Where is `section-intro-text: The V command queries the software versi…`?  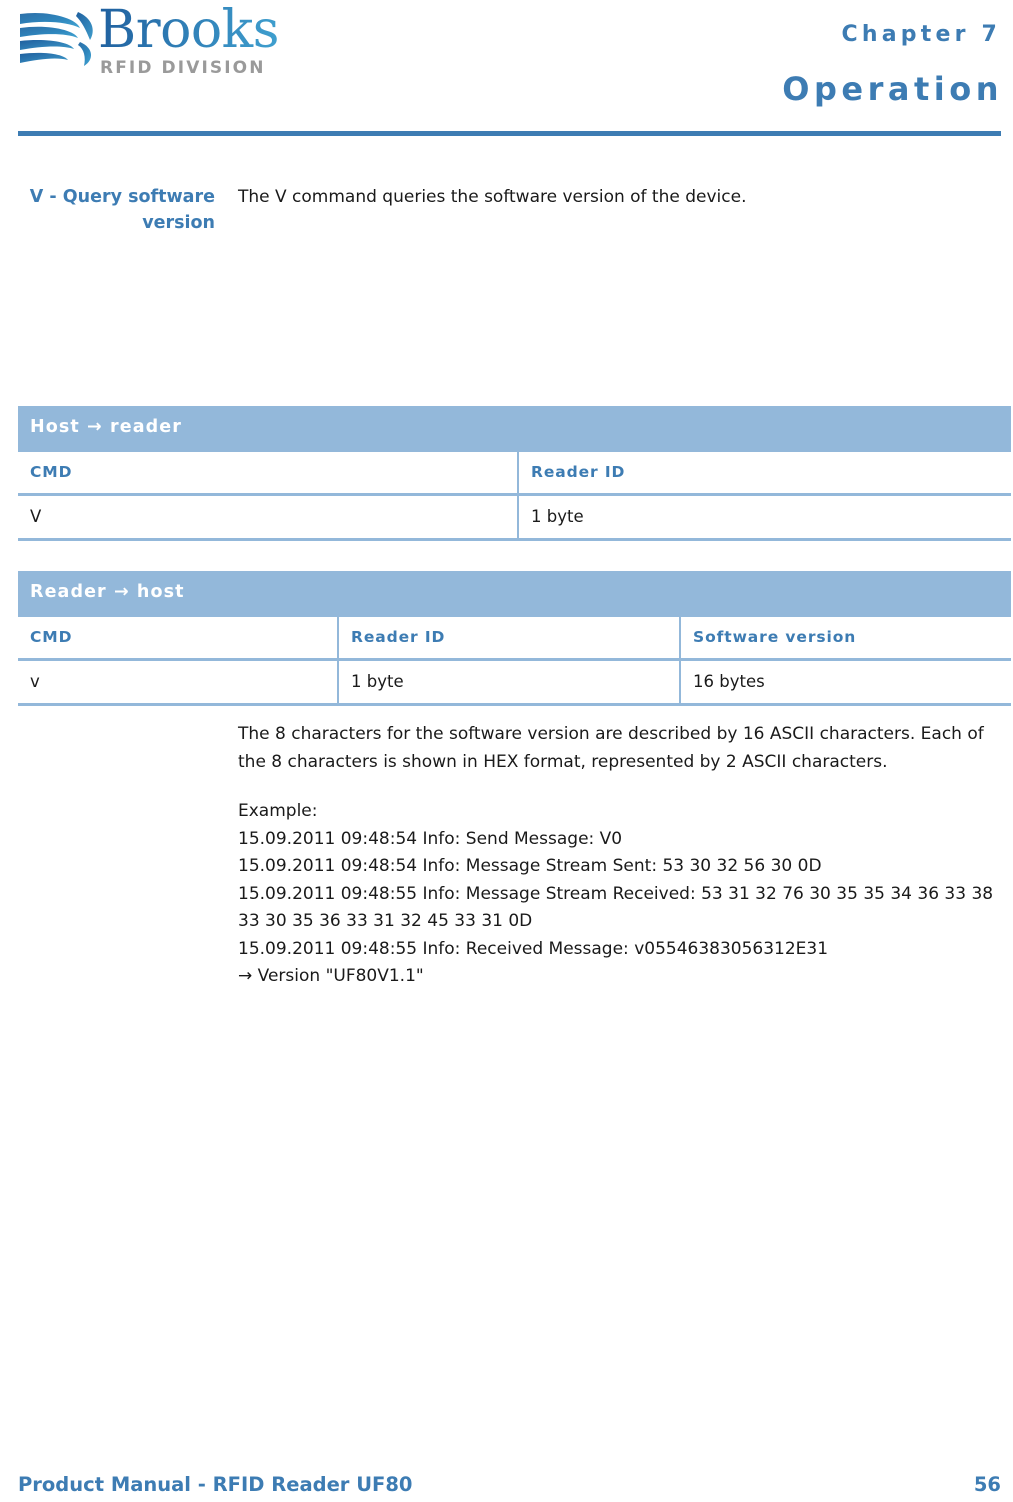
section-intro-text: The V command queries the software versi… is located at coordinates (492, 197).